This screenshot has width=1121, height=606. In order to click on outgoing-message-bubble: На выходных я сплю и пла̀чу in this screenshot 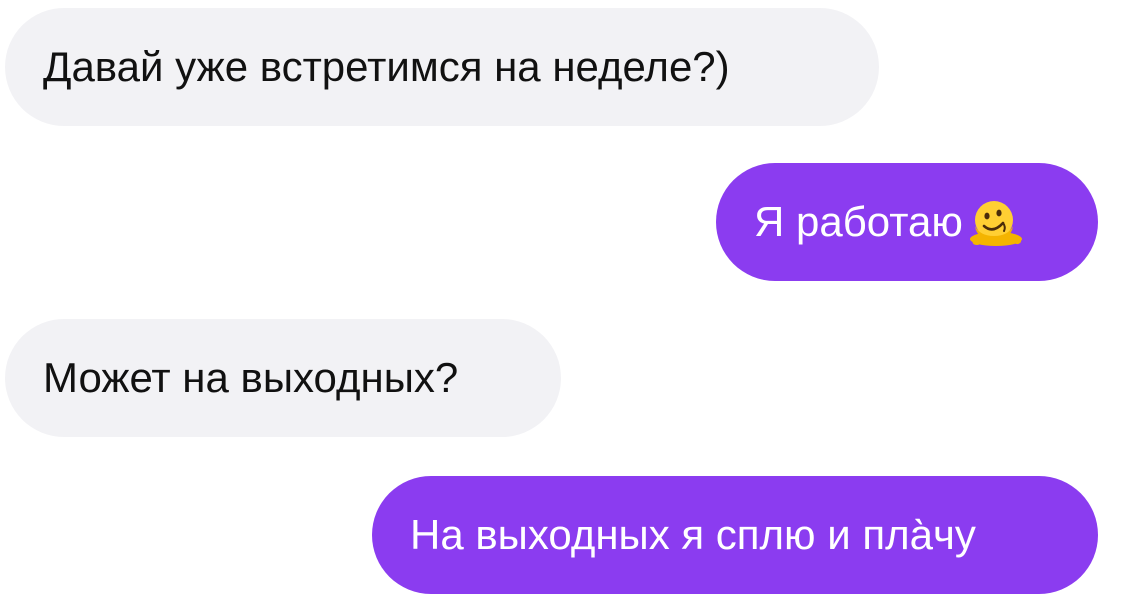, I will do `click(735, 535)`.